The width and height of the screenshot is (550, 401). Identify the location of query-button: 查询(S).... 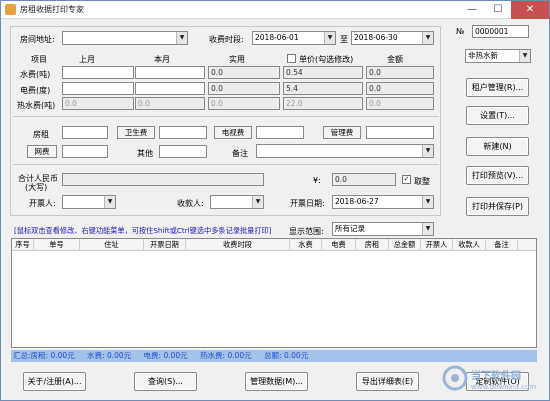
(165, 381).